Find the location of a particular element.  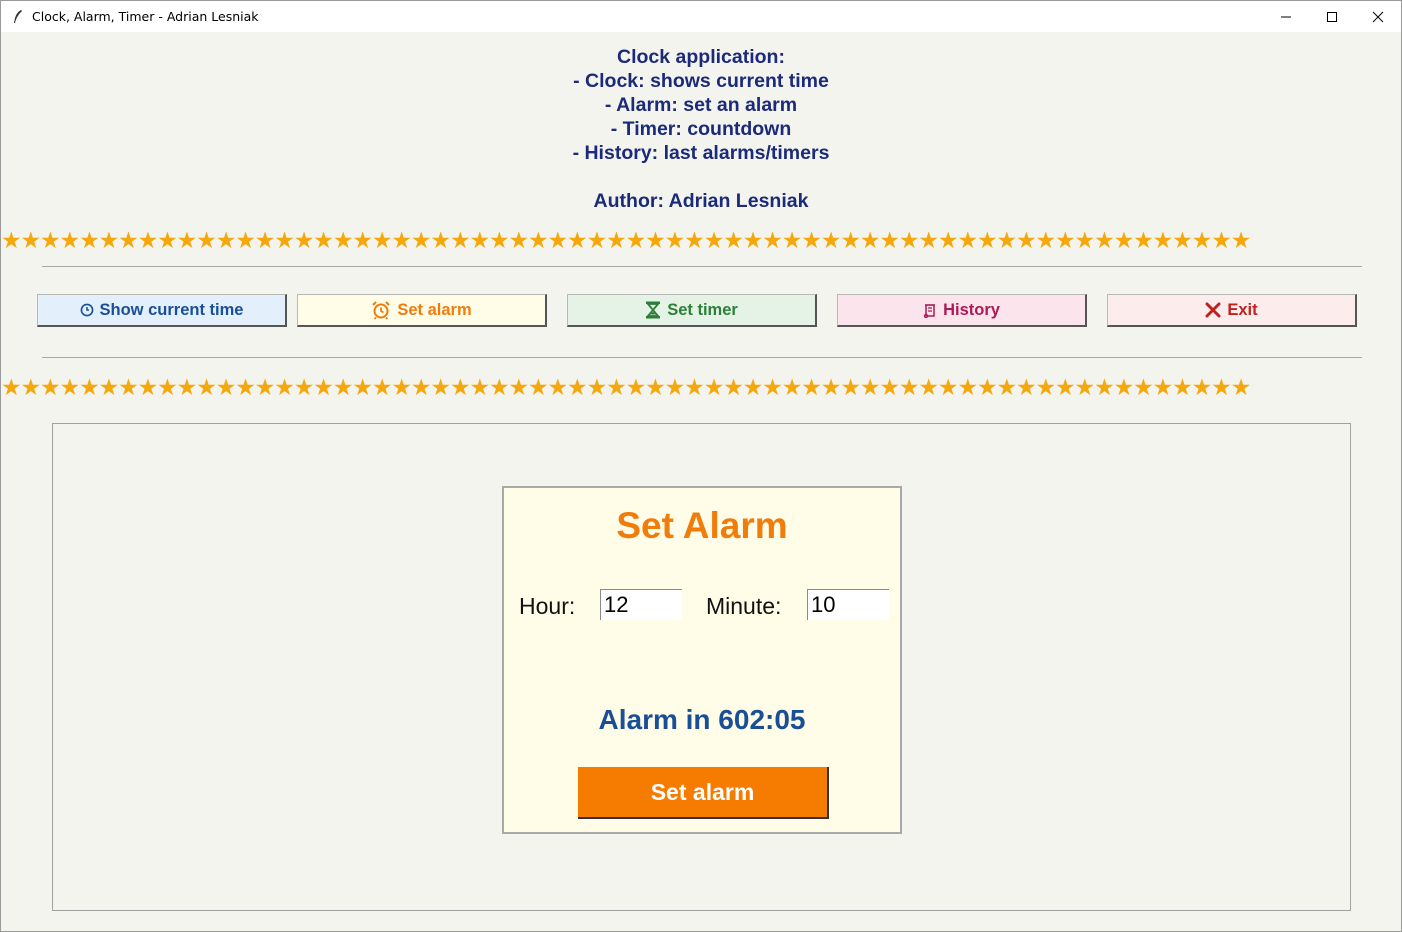

scroll-icon is located at coordinates (930, 310).